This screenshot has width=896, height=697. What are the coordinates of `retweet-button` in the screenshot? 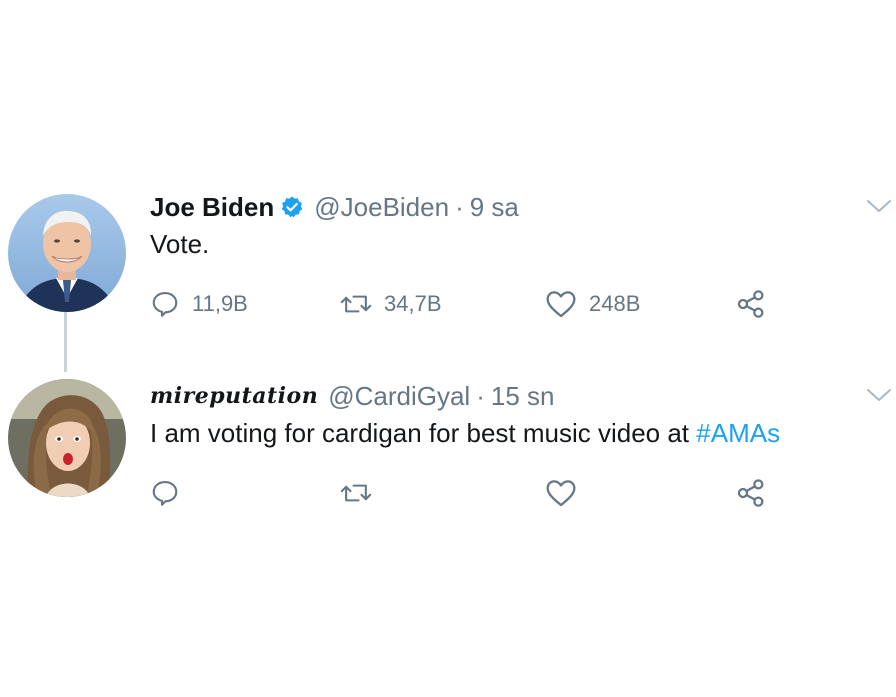 It's located at (356, 493).